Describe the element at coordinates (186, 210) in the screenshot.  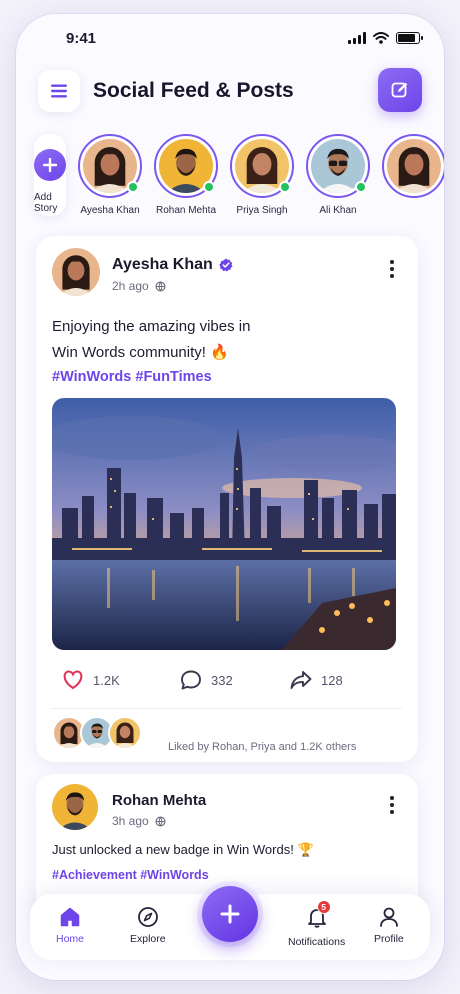
I see `story-name: Rohan Mehta` at that location.